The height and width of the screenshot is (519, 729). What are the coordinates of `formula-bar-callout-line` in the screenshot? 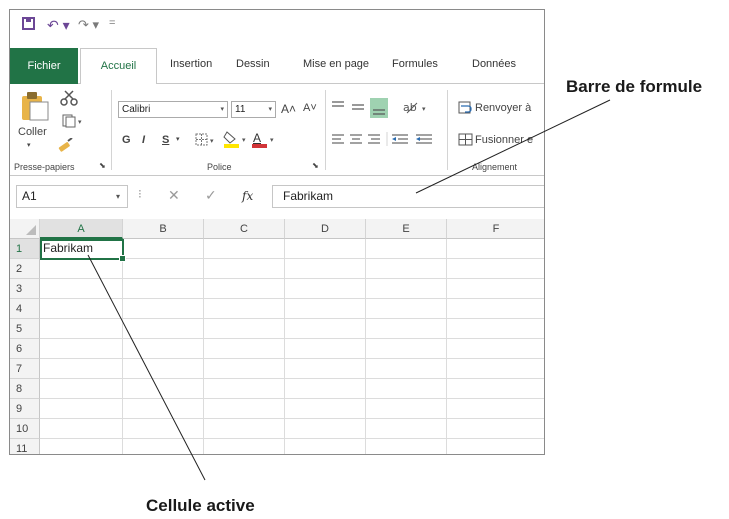 It's located at (513, 146).